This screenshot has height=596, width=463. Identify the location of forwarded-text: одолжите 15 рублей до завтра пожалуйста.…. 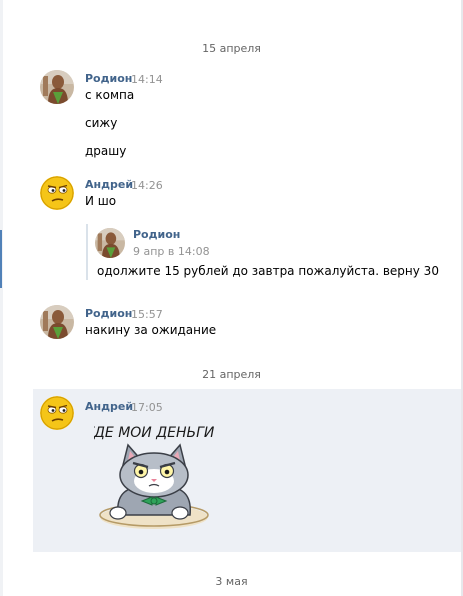
(268, 271).